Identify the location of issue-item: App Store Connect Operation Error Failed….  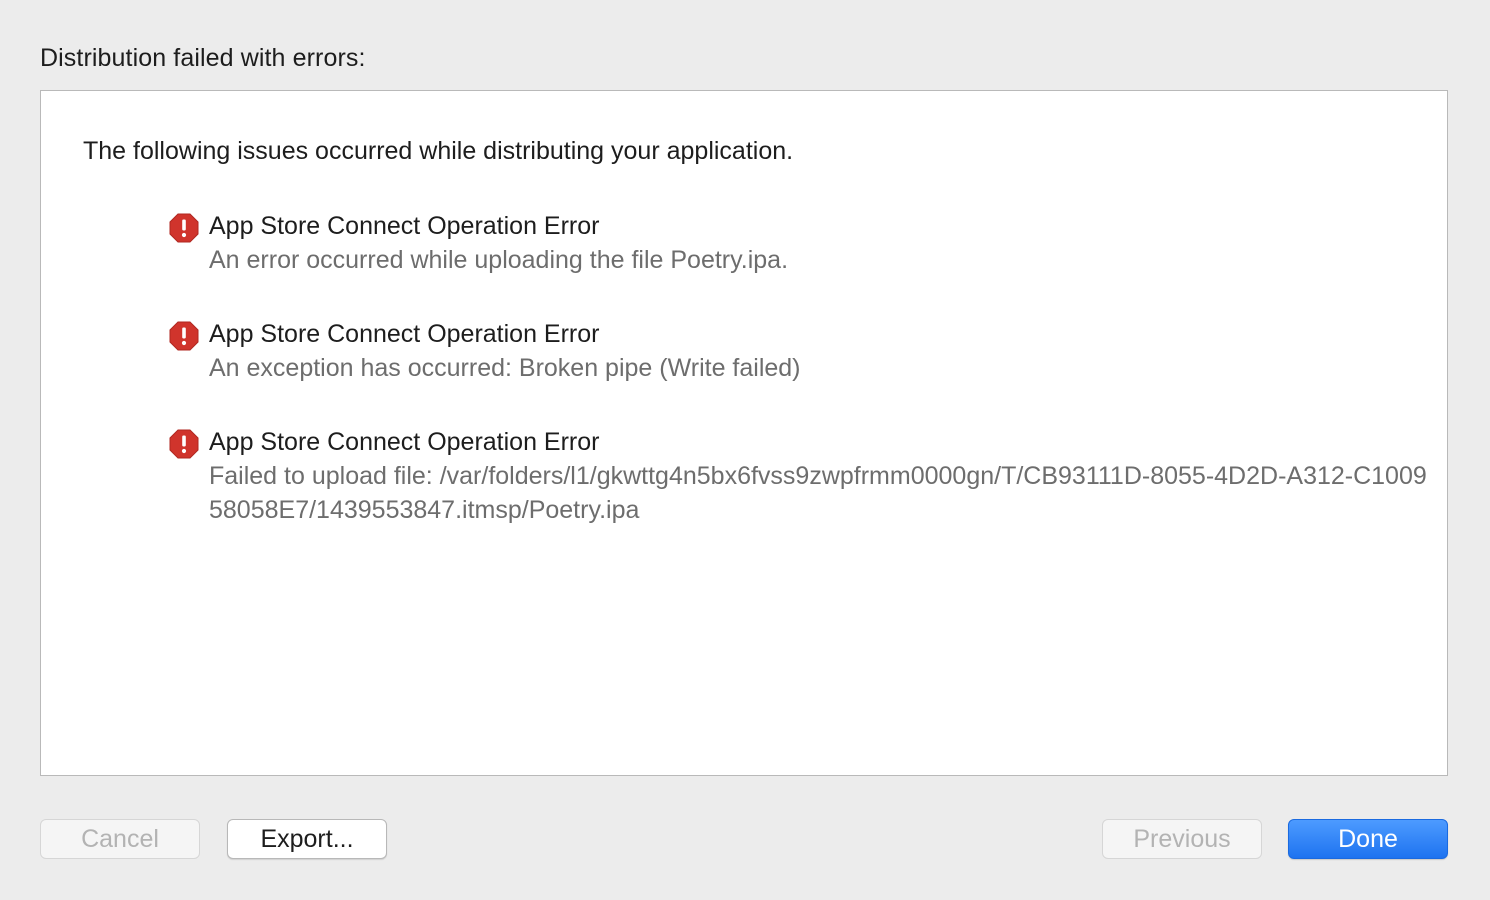
(804, 476).